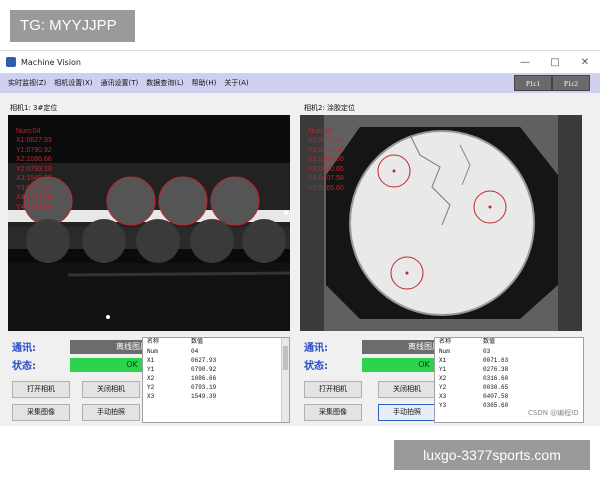  I want to click on table-row: X2 0316.60, so click(509, 378).